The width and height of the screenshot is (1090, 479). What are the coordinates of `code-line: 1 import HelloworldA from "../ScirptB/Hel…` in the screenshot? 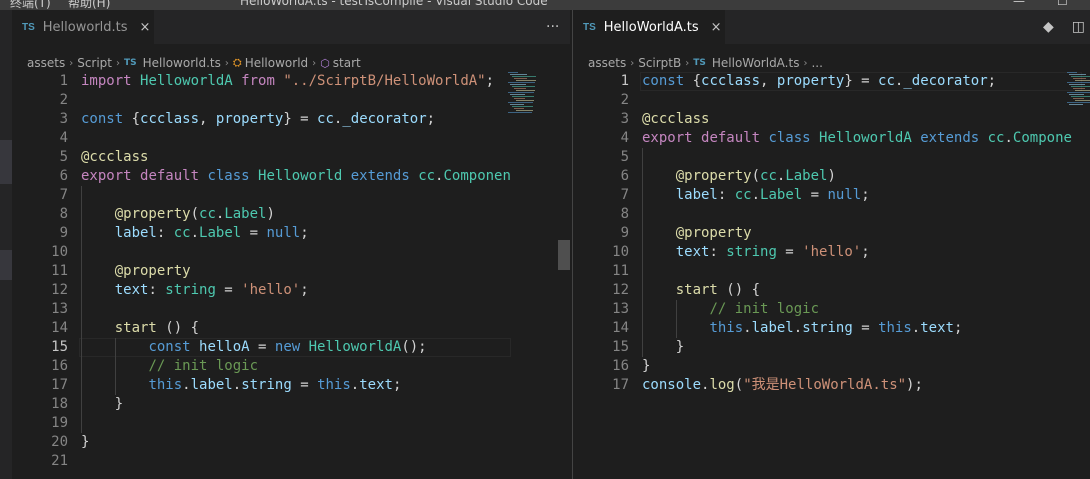 It's located at (291, 81).